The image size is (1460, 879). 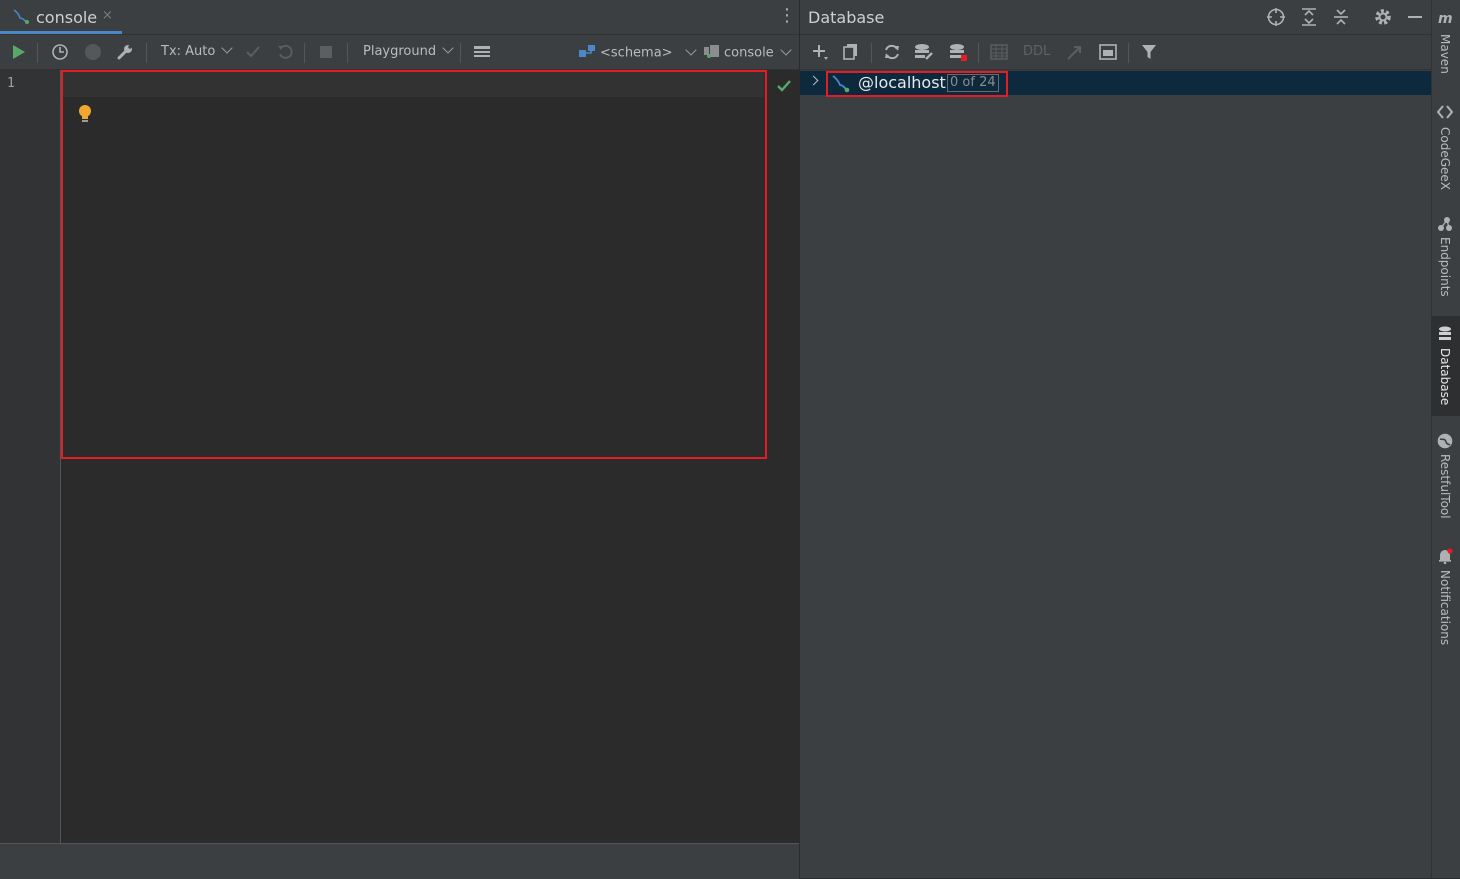 I want to click on query-console-icon, so click(x=1108, y=52).